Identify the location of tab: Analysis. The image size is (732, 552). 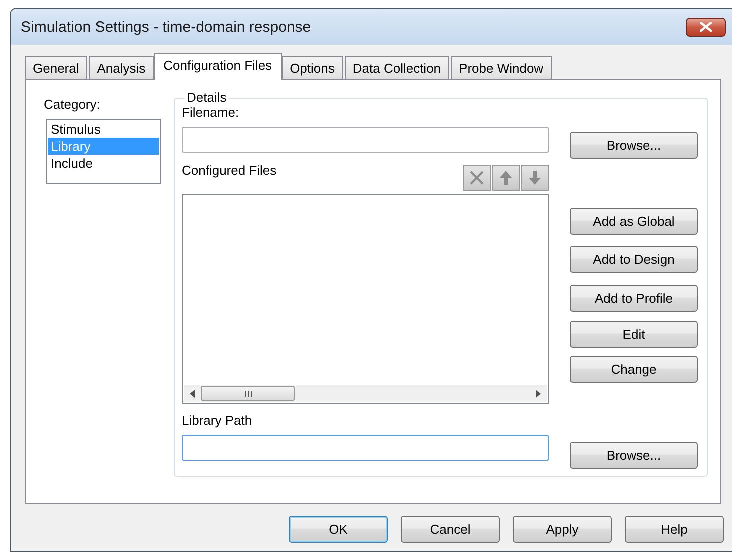
(121, 67).